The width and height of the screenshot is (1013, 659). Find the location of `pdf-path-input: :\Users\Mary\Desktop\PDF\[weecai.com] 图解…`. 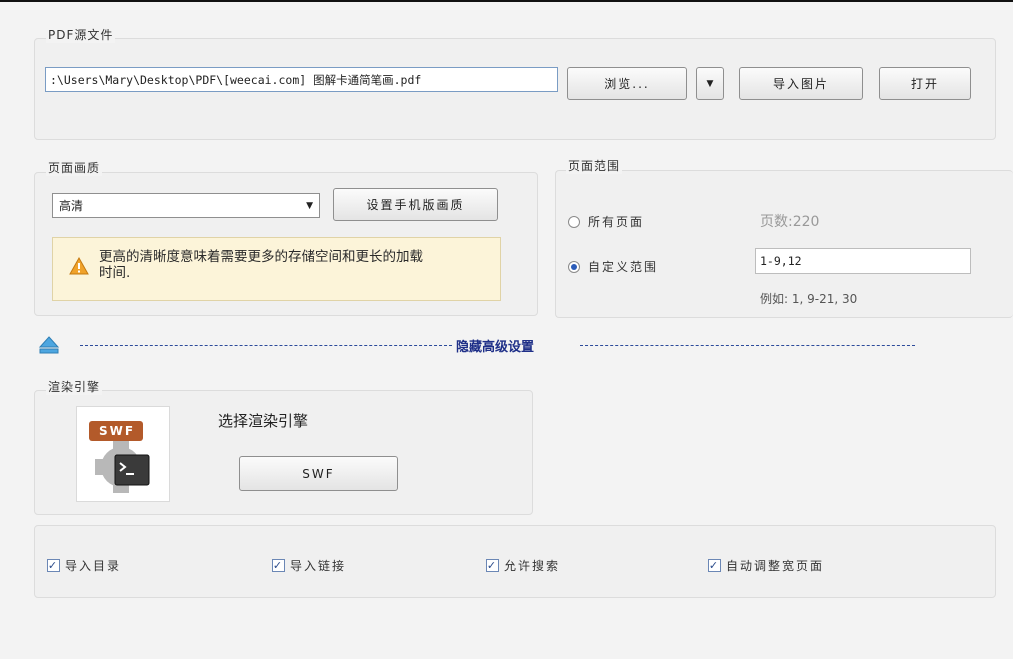

pdf-path-input: :\Users\Mary\Desktop\PDF\[weecai.com] 图解… is located at coordinates (301, 79).